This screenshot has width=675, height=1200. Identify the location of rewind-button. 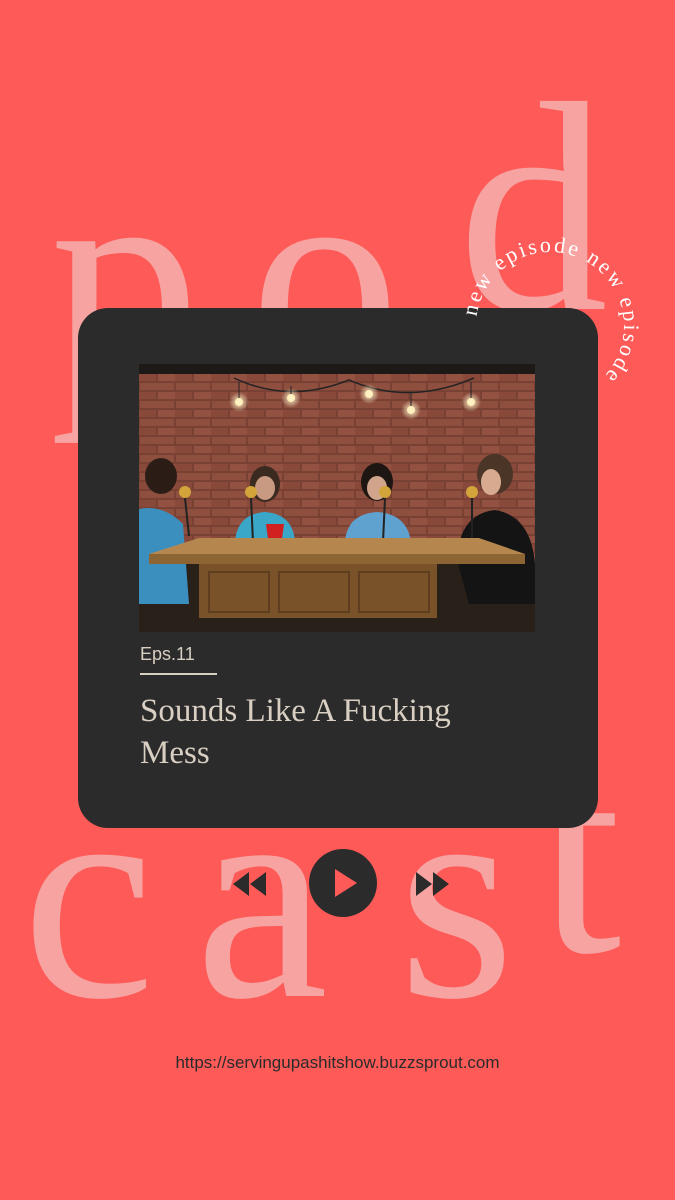
(250, 884).